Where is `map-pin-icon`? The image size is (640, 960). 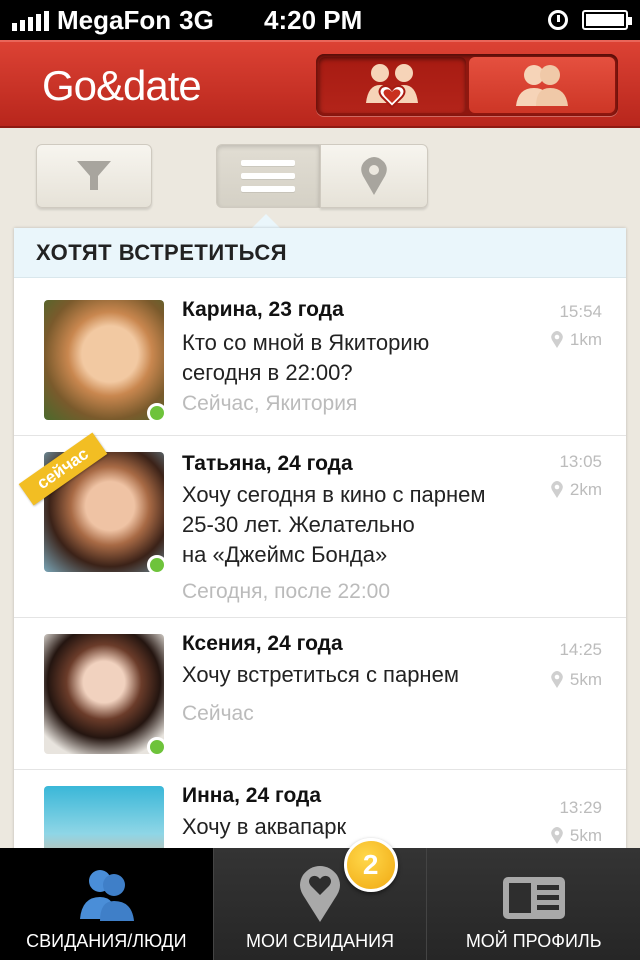
map-pin-icon is located at coordinates (374, 176).